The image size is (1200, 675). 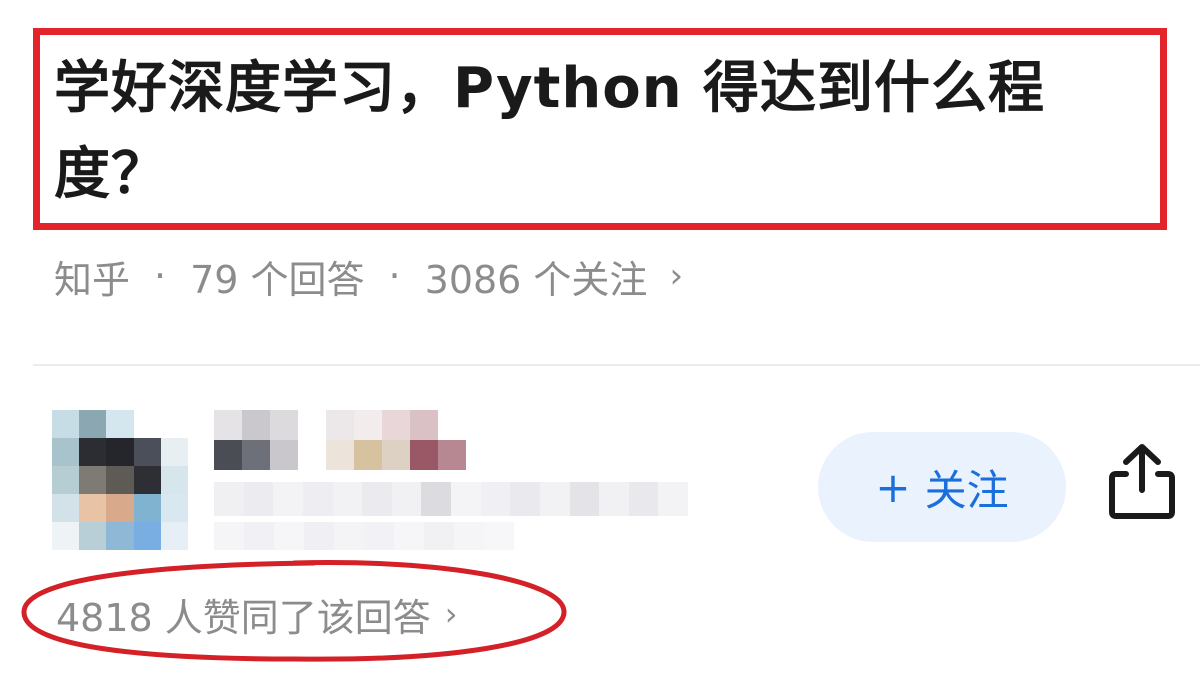 What do you see at coordinates (277, 279) in the screenshot?
I see `answer-count: 79 个回答` at bounding box center [277, 279].